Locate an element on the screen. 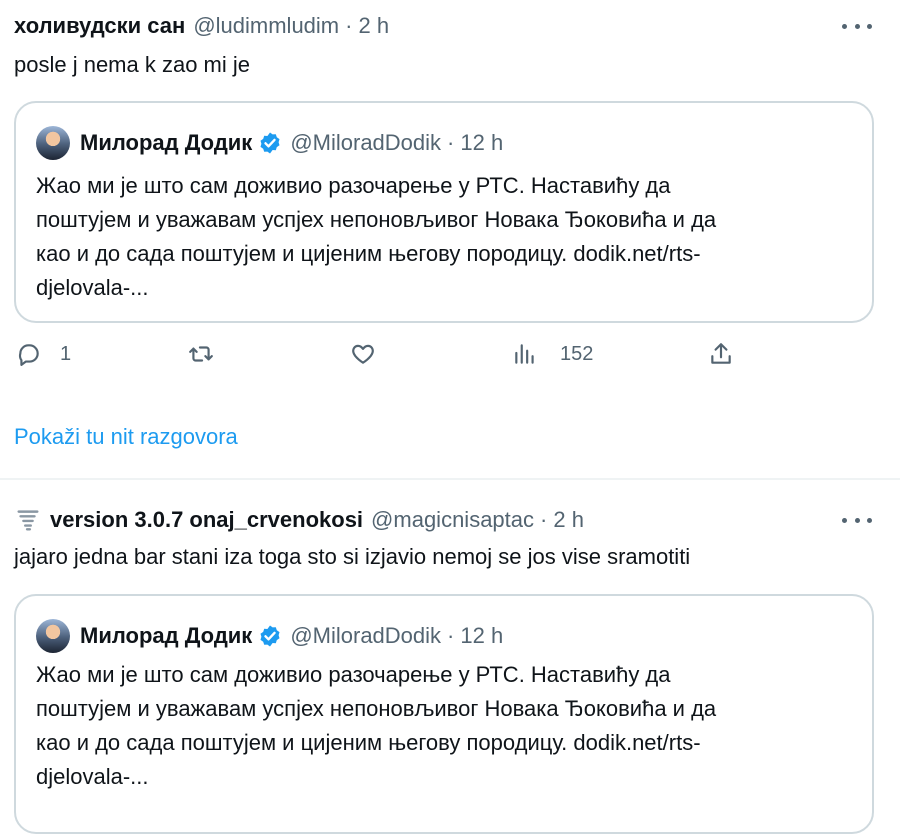 The height and width of the screenshot is (834, 900). author-handle: @magicnisaptac is located at coordinates (452, 520).